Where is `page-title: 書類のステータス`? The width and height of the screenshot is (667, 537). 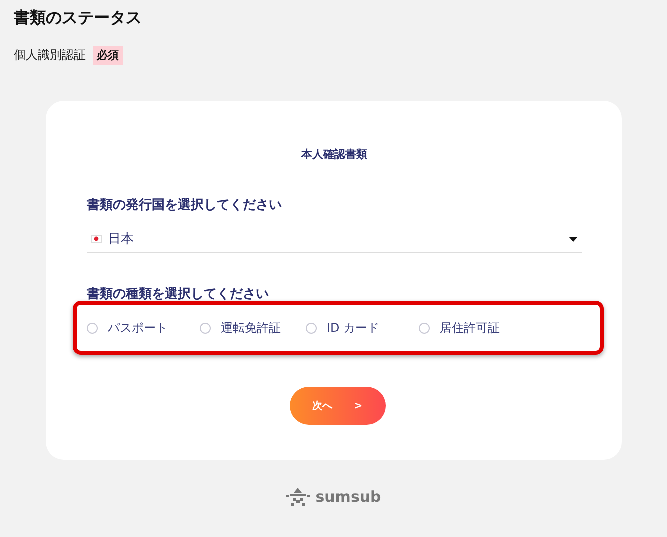
page-title: 書類のステータス is located at coordinates (78, 18).